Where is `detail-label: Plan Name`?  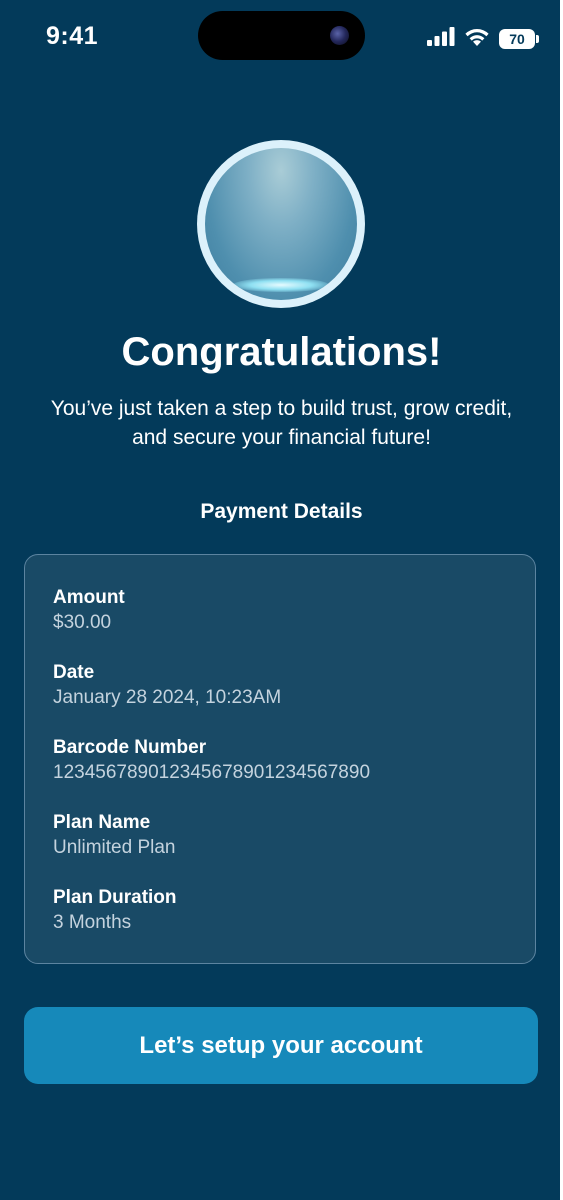
detail-label: Plan Name is located at coordinates (102, 822).